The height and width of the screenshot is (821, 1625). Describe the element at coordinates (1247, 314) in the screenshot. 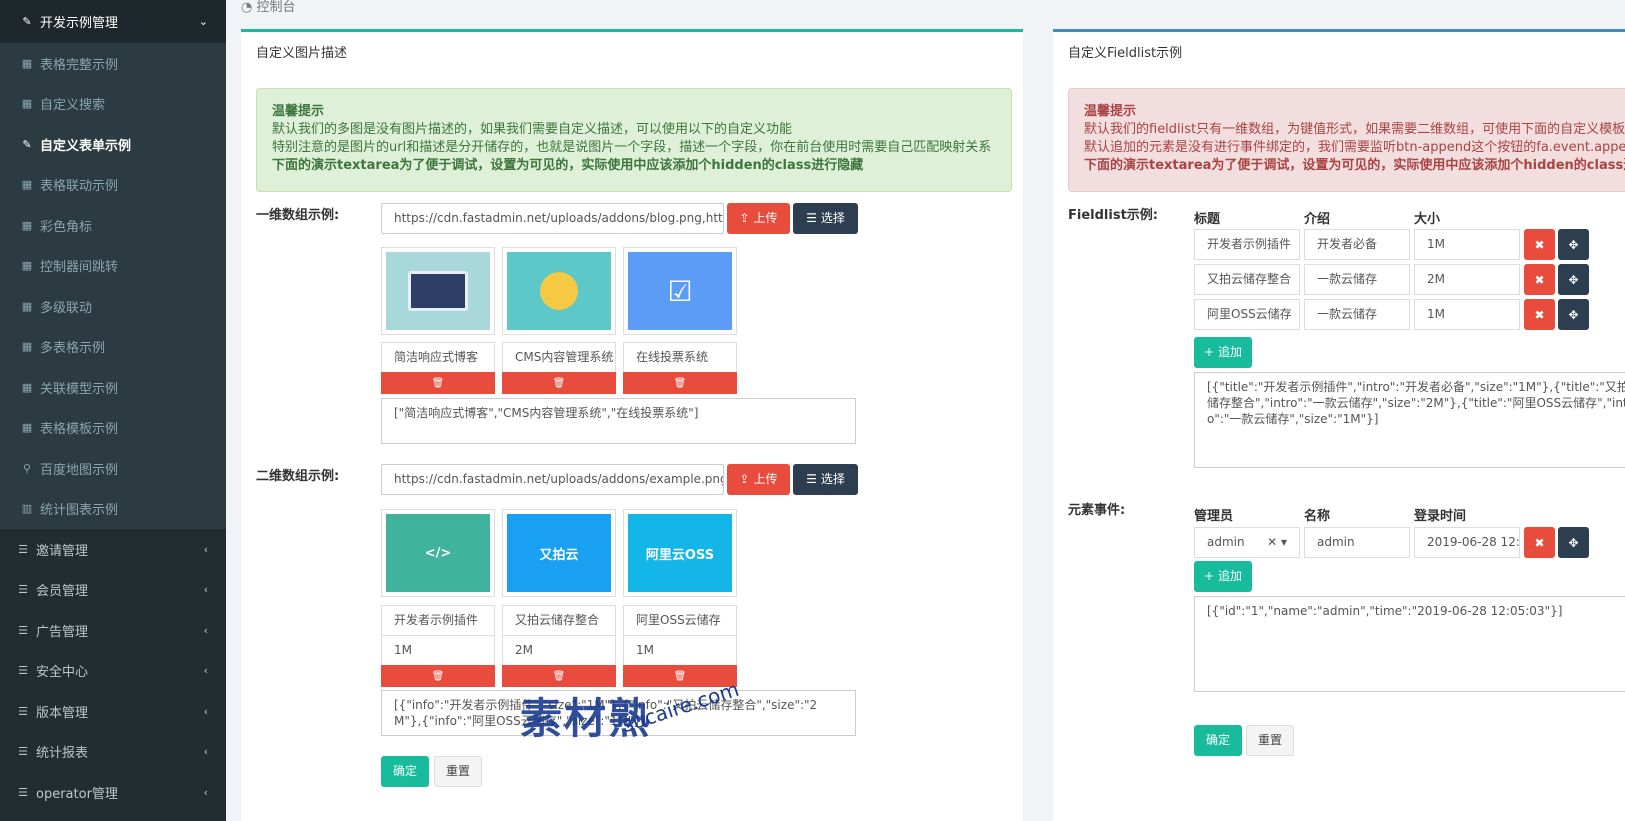

I see `fieldlist-title-input: 阿里OSS云储存` at that location.